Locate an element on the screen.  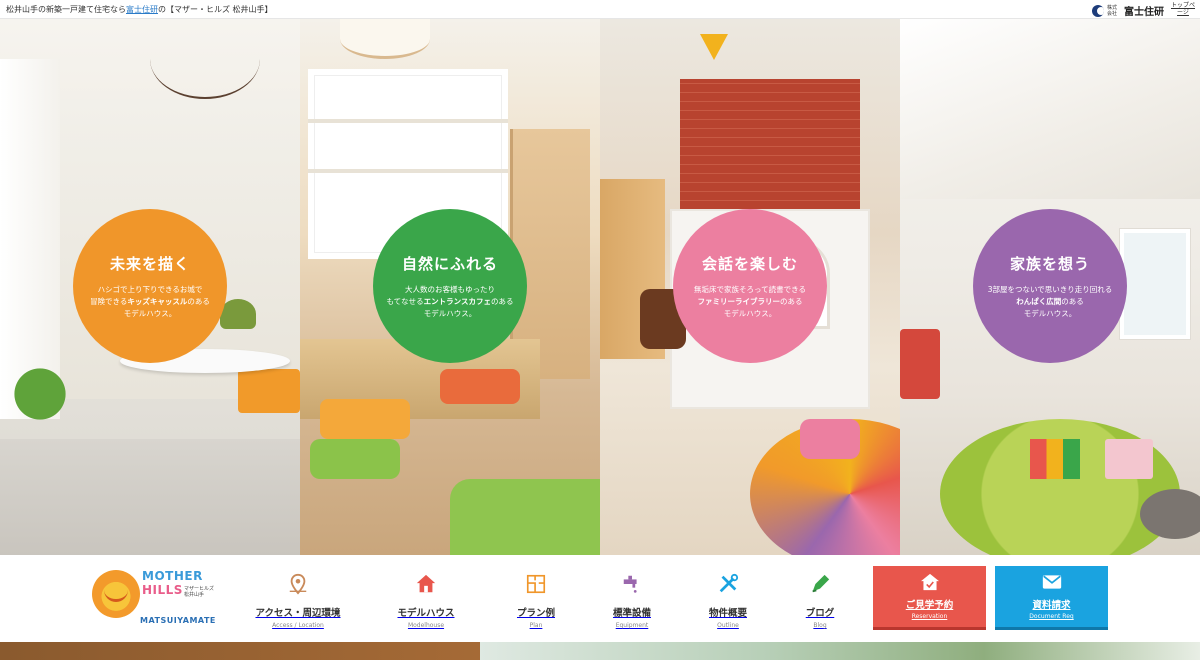
brick-castle is located at coordinates (770, 144).